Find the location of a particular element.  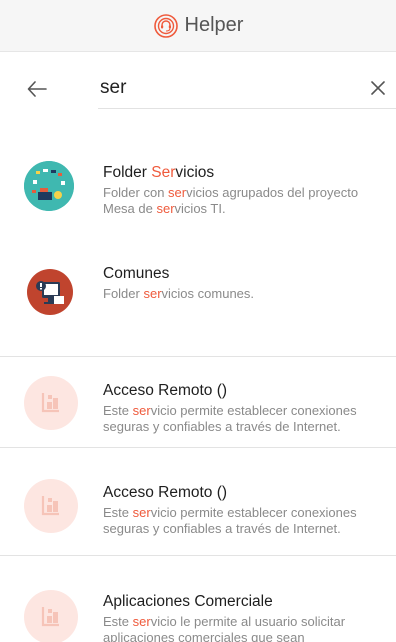

comunes-icon is located at coordinates (50, 292).